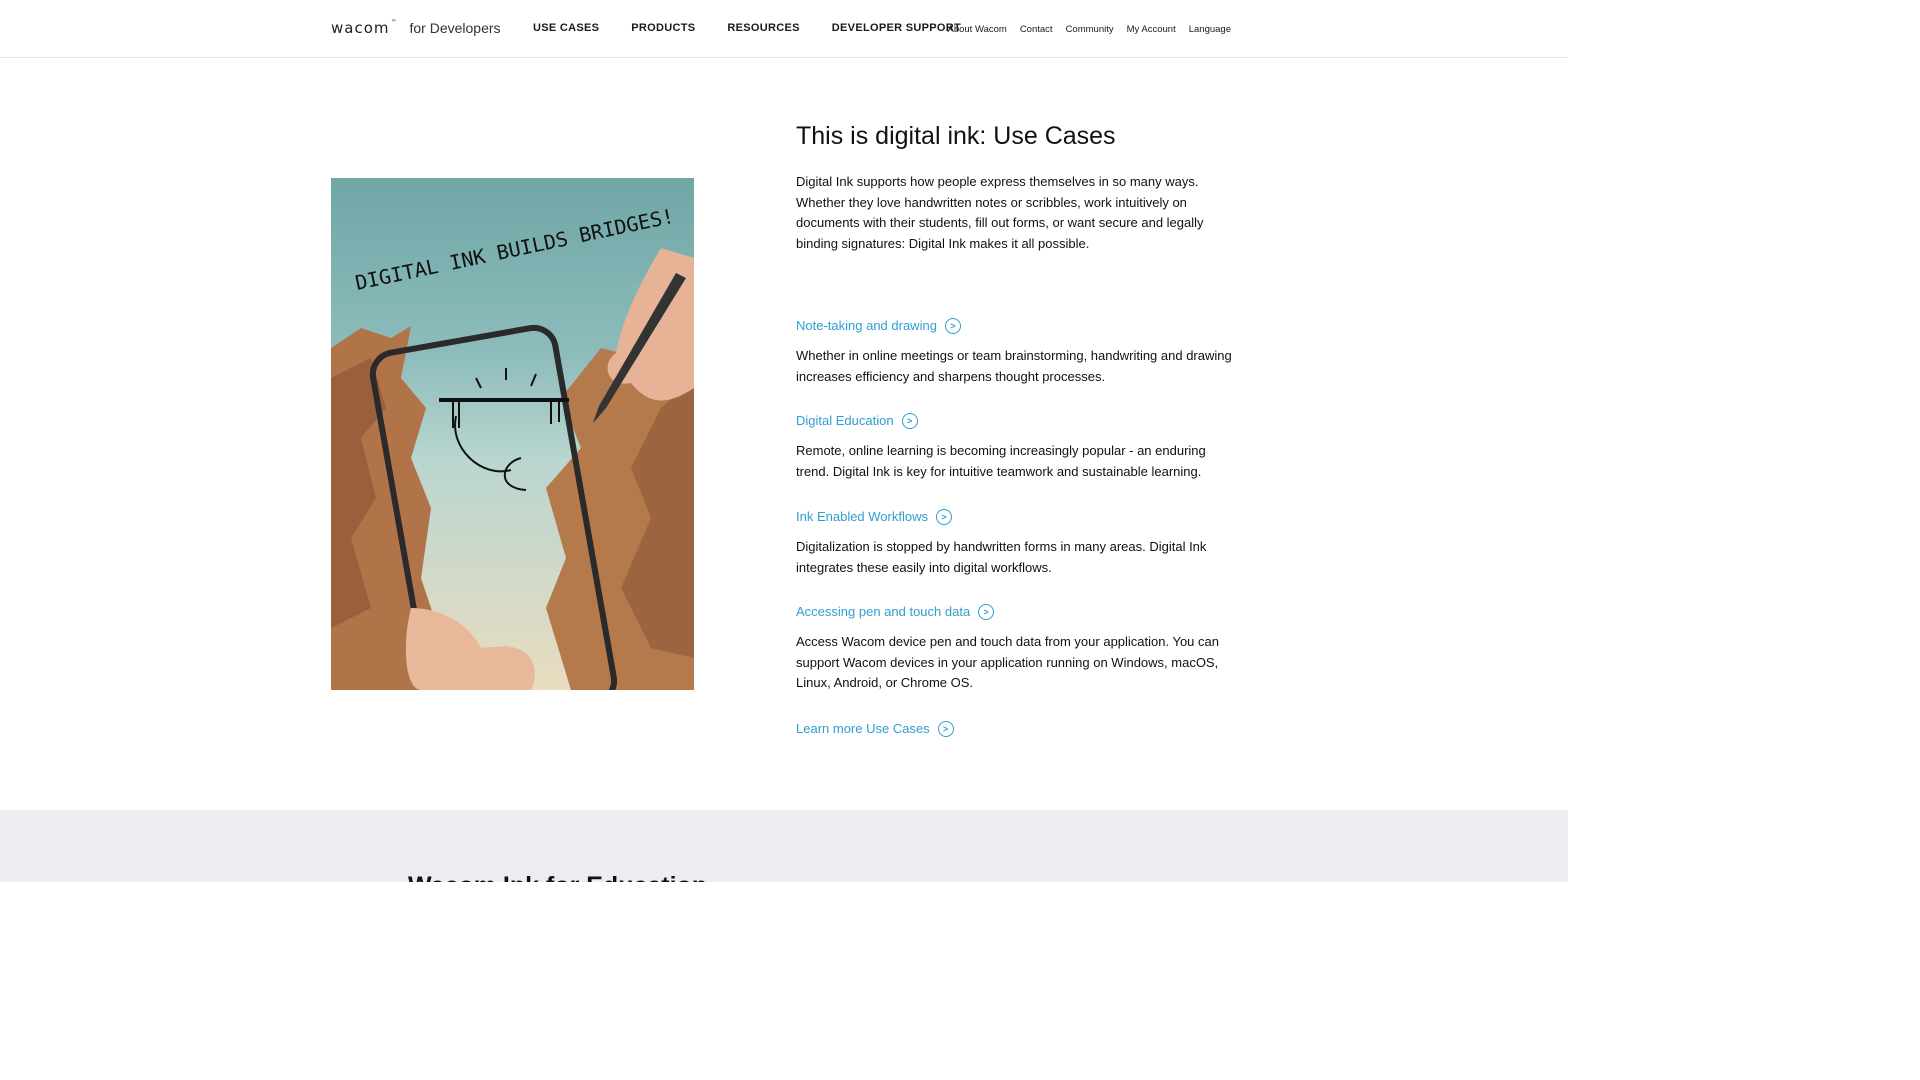 The height and width of the screenshot is (1080, 1920). What do you see at coordinates (878, 326) in the screenshot?
I see `use-case-link-note-taking: Note-taking and drawing >` at bounding box center [878, 326].